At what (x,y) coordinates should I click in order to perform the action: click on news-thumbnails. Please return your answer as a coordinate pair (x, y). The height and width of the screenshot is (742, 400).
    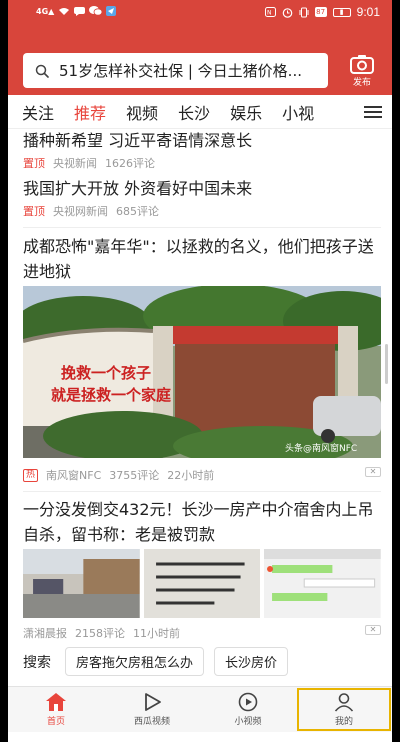
    Looking at the image, I should click on (202, 583).